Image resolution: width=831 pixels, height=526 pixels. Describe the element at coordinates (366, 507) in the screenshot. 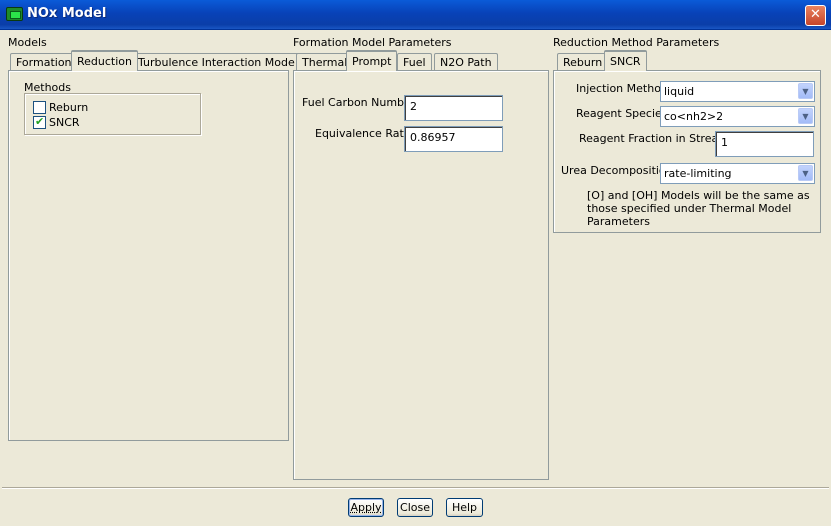

I see `apply-button: Apply` at that location.